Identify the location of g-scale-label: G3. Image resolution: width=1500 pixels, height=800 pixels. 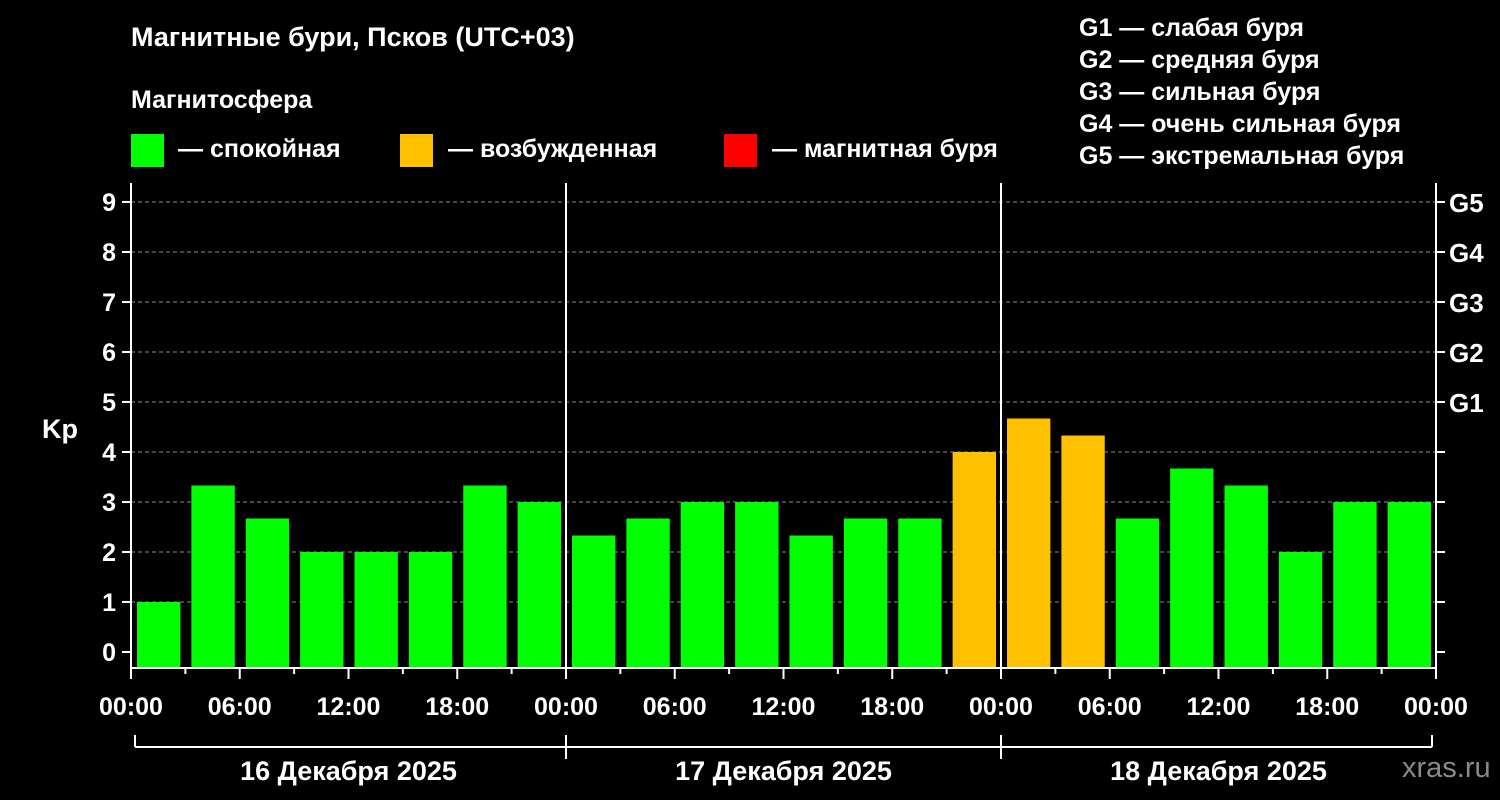
(1466, 303).